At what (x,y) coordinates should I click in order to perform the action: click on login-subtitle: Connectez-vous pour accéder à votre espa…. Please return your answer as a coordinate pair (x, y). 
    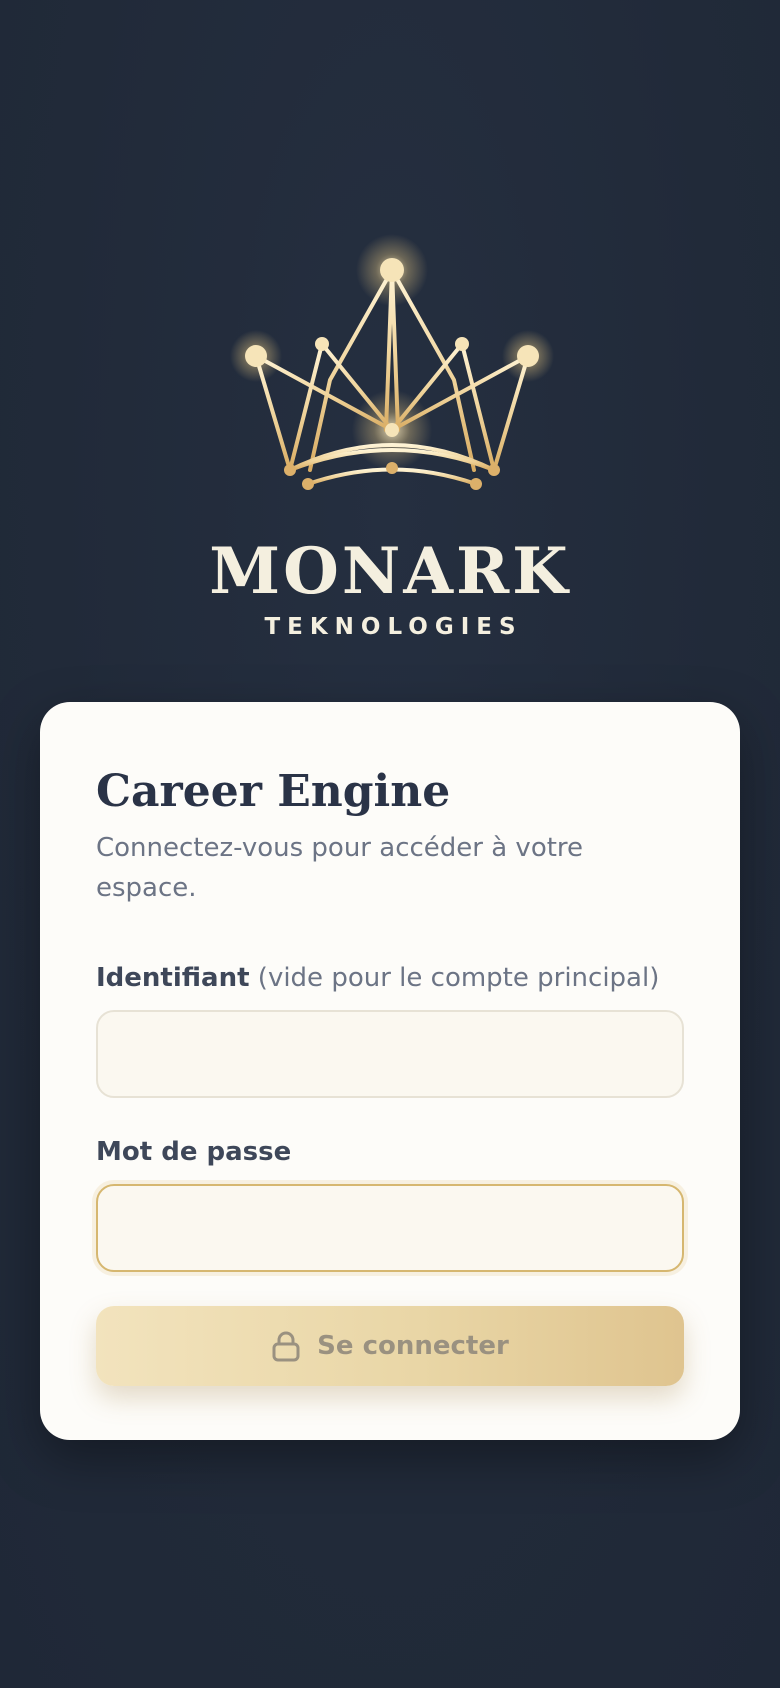
    Looking at the image, I should click on (340, 868).